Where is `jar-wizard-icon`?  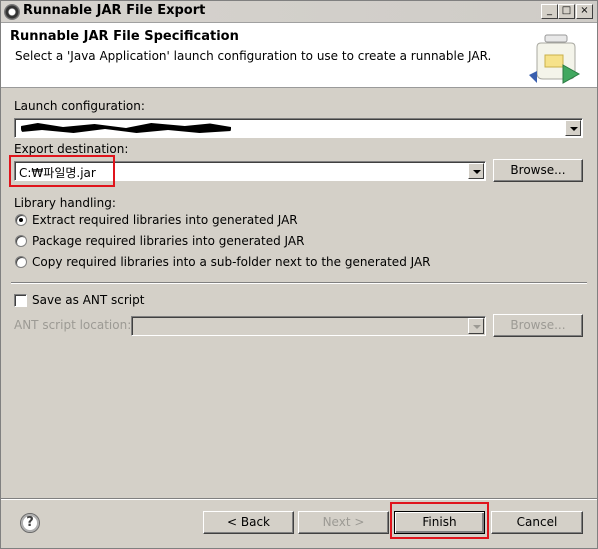 jar-wizard-icon is located at coordinates (555, 59).